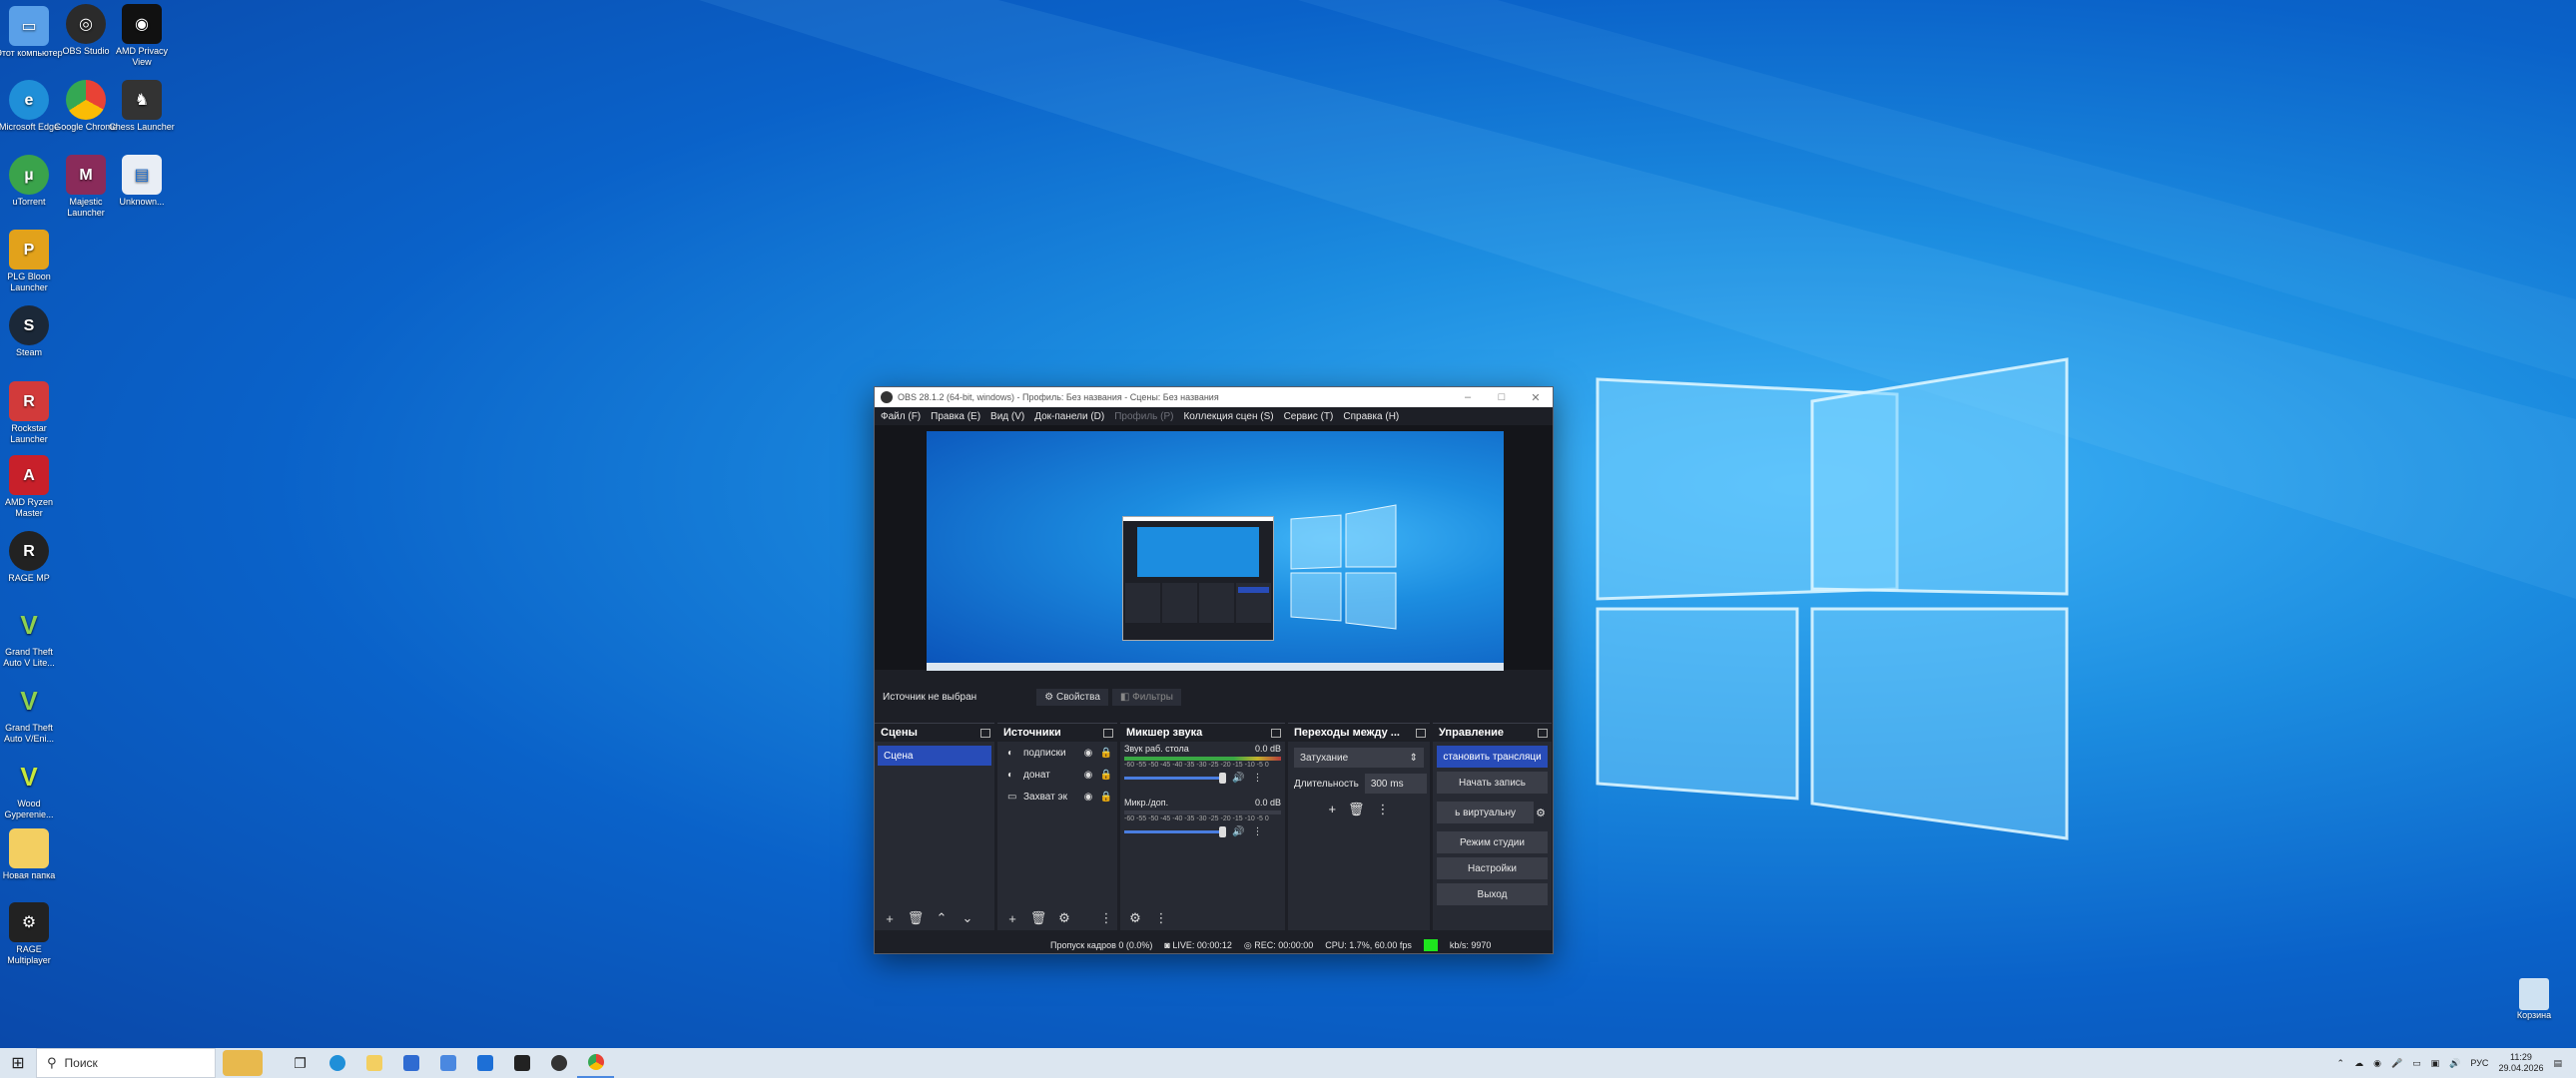 The width and height of the screenshot is (2576, 1078). What do you see at coordinates (2341, 1063) in the screenshot?
I see `tray-chevron-icon: ⌃` at bounding box center [2341, 1063].